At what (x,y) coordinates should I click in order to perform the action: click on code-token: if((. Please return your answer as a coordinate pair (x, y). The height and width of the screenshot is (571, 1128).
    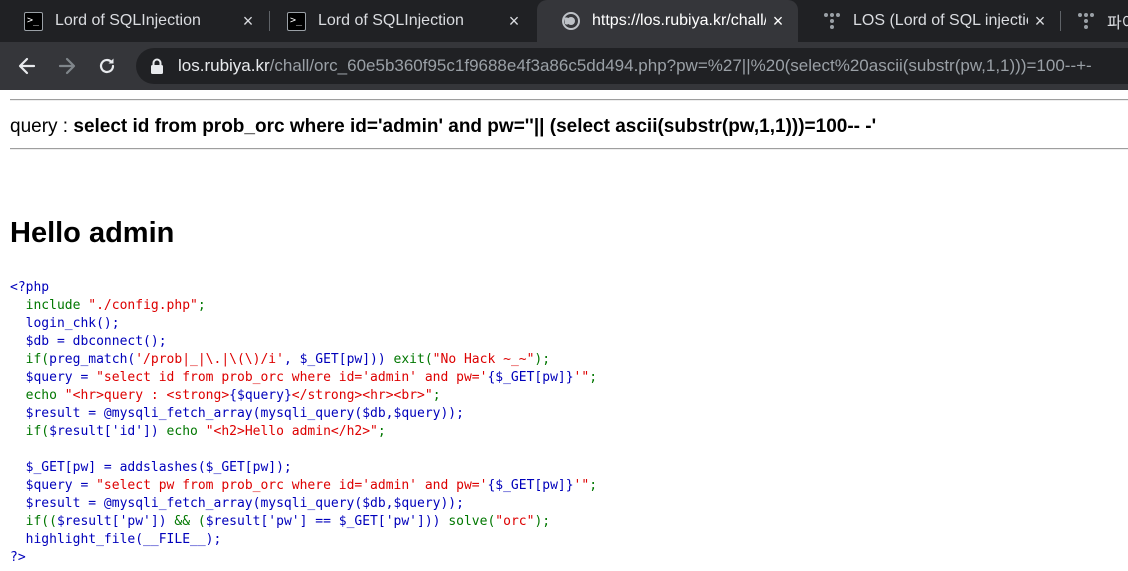
    Looking at the image, I should click on (41, 521).